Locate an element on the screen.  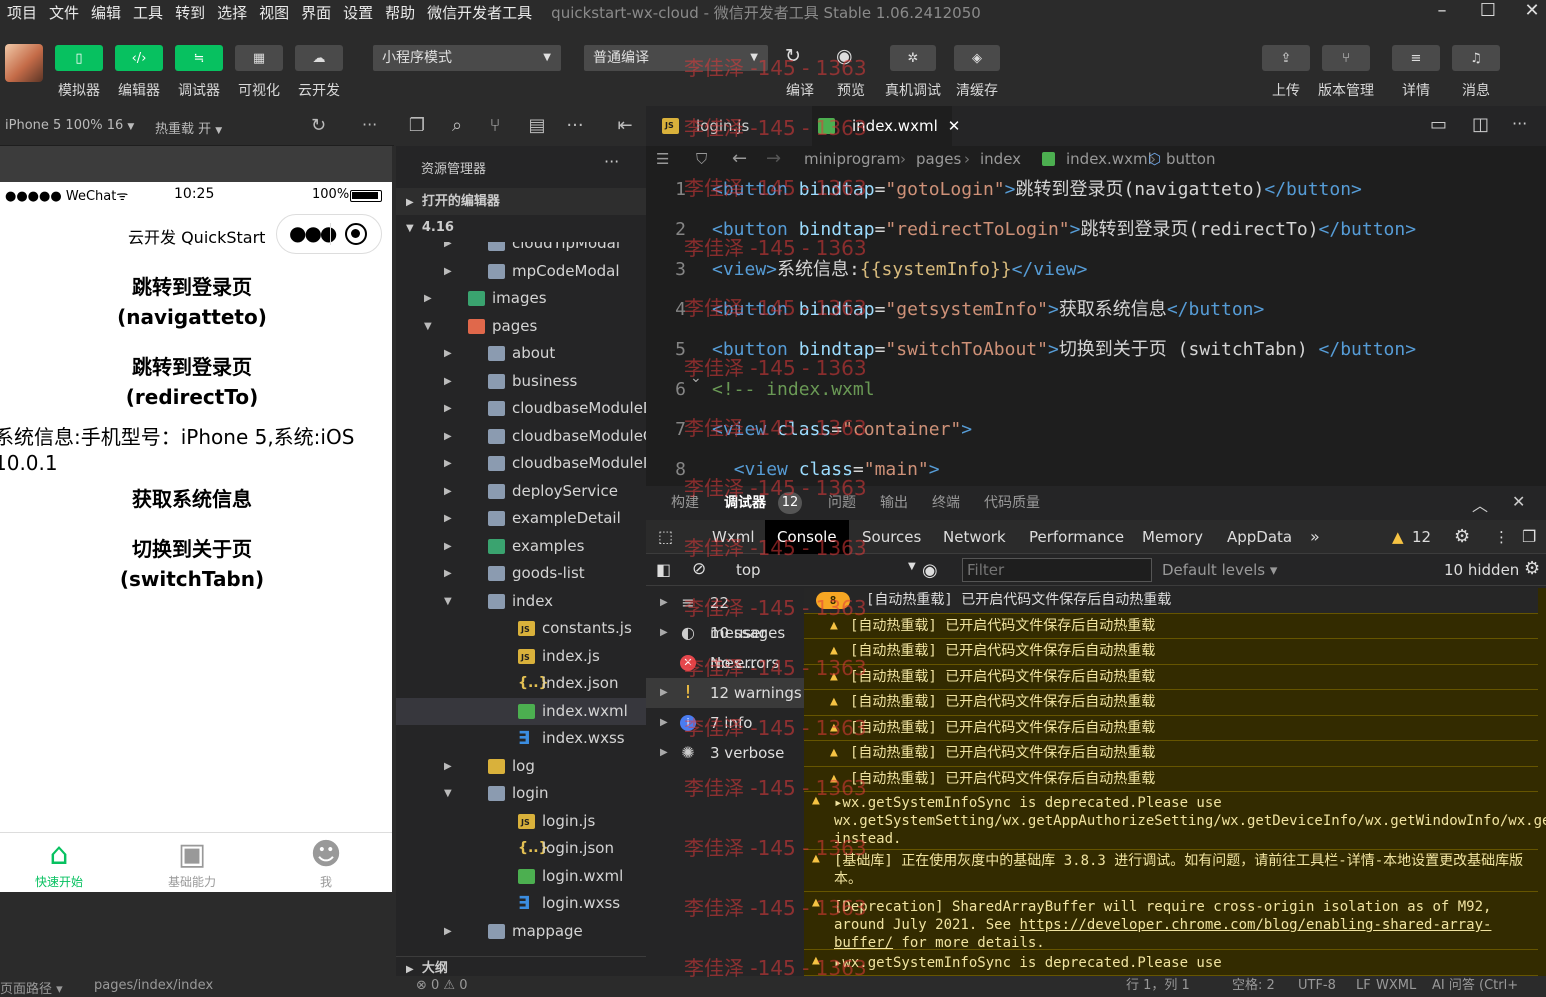
tree-item: ▶ business is located at coordinates (521, 381).